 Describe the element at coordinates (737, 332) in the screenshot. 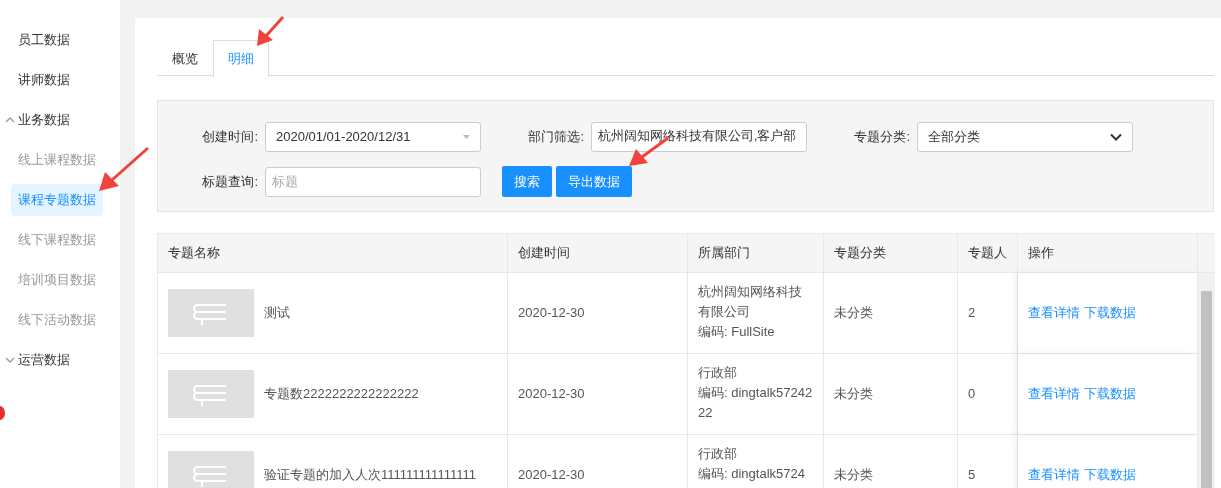

I see `department-code: 编码: FullSite` at that location.